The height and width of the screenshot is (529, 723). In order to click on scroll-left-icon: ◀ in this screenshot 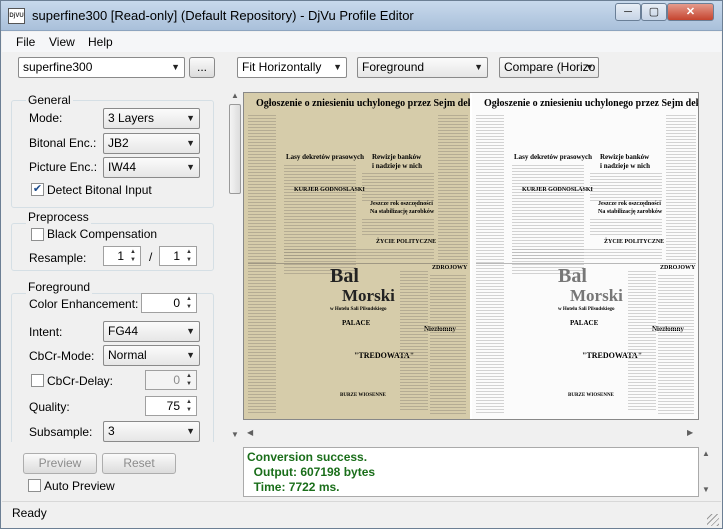, I will do `click(250, 432)`.